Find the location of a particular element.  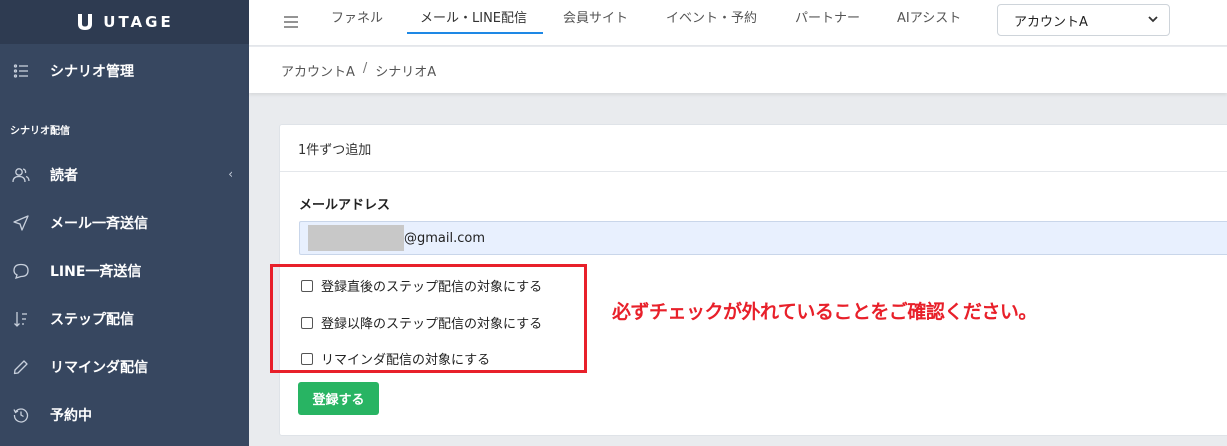

history-icon is located at coordinates (21, 415).